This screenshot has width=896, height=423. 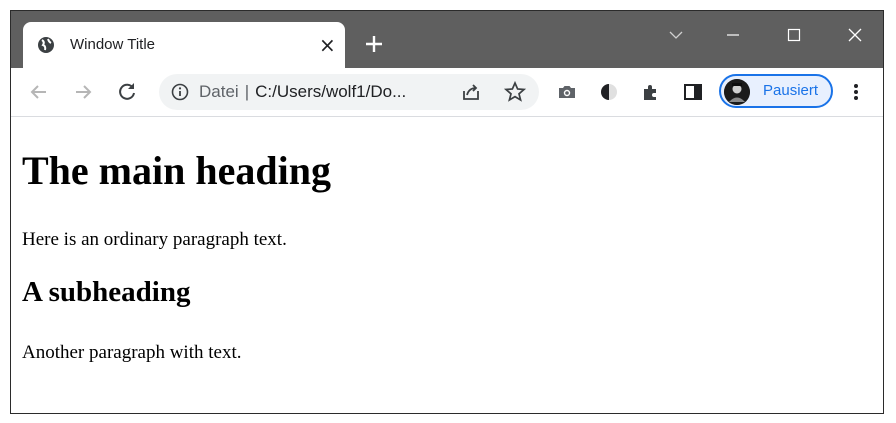 What do you see at coordinates (180, 92) in the screenshot?
I see `info-icon` at bounding box center [180, 92].